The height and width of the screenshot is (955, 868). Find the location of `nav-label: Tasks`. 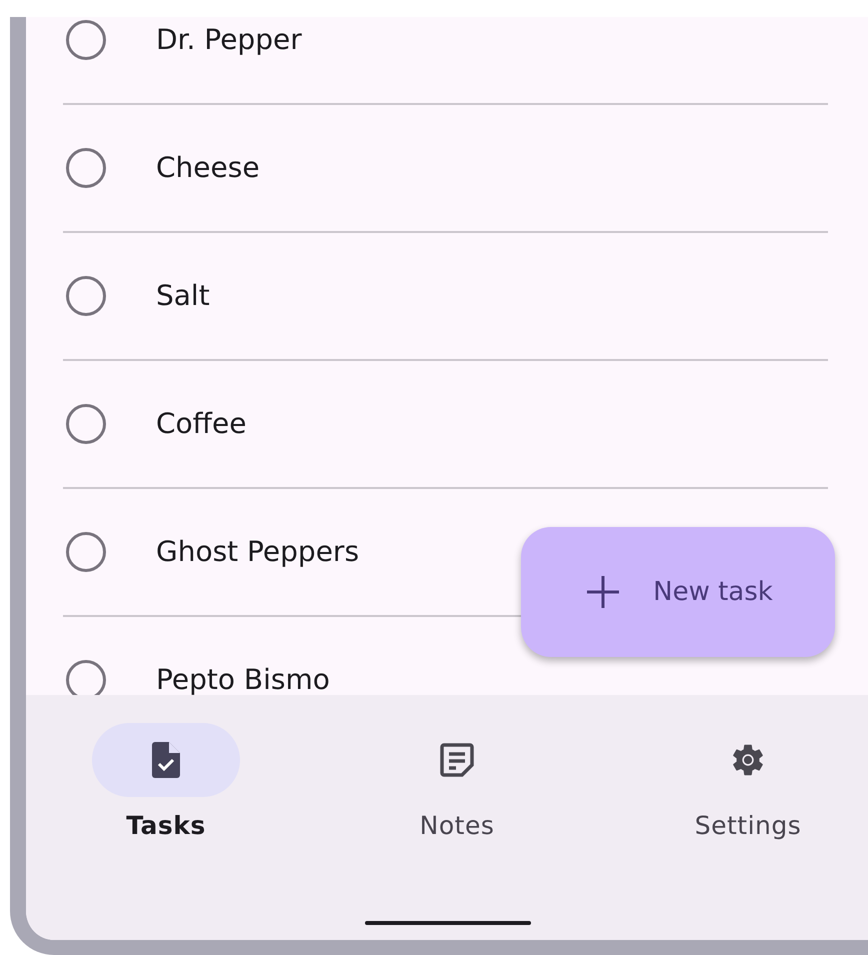

nav-label: Tasks is located at coordinates (166, 825).